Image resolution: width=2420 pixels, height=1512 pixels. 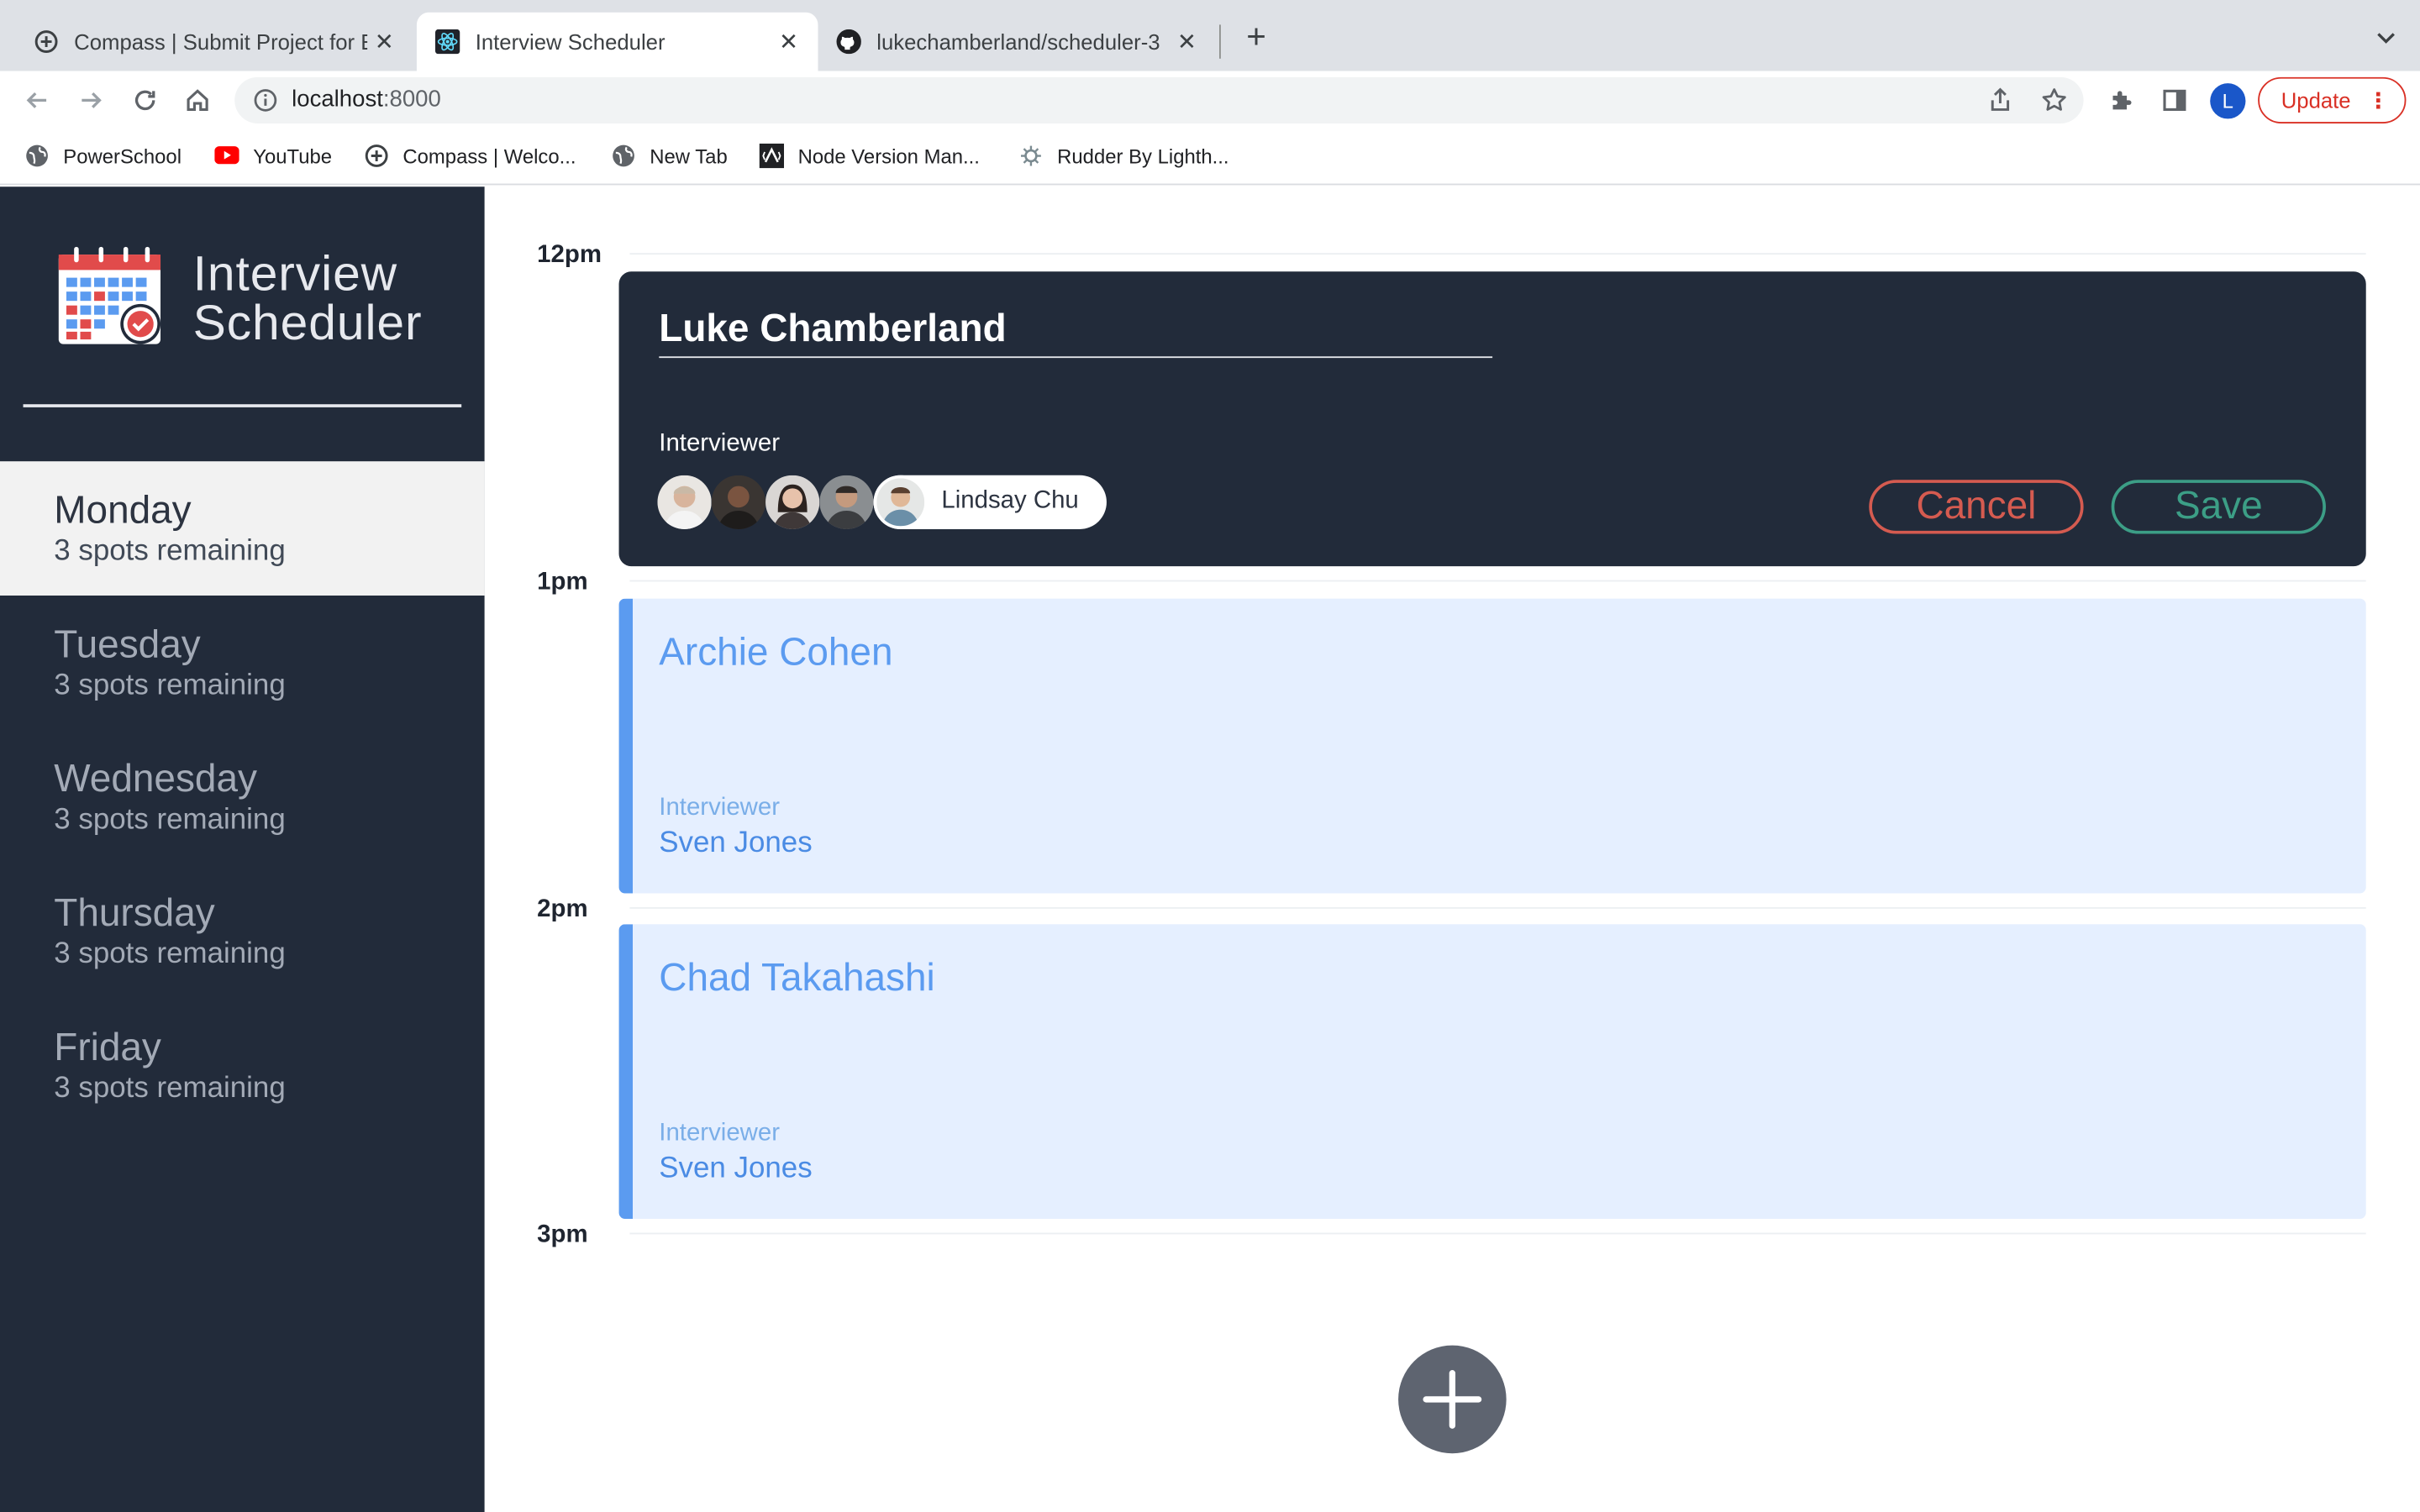 I want to click on address-bar: localhost:8000, so click(x=1159, y=99).